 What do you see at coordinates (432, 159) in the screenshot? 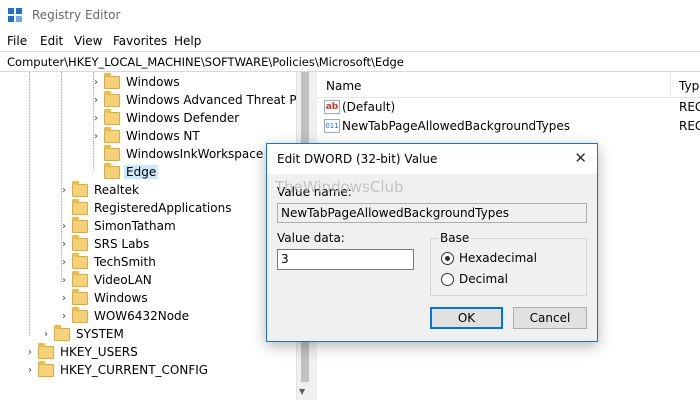
I see `dialog-title-bar: Edit DWORD (32-bit) Value ✕` at bounding box center [432, 159].